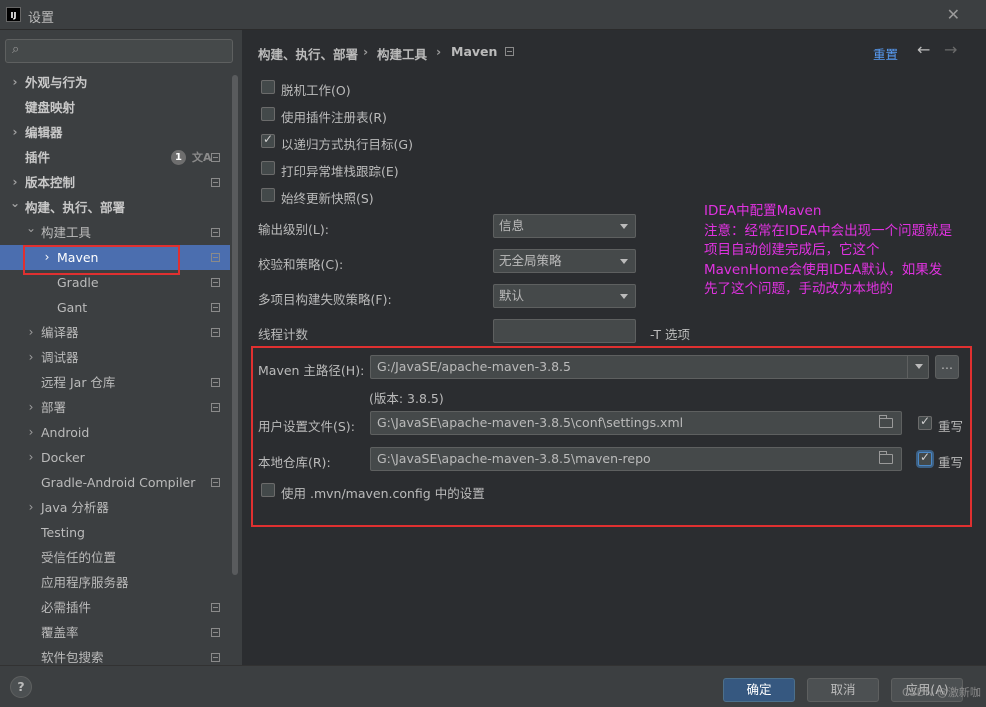 The height and width of the screenshot is (707, 986). Describe the element at coordinates (115, 157) in the screenshot. I see `sidebar-item: 插件 1 文A` at that location.